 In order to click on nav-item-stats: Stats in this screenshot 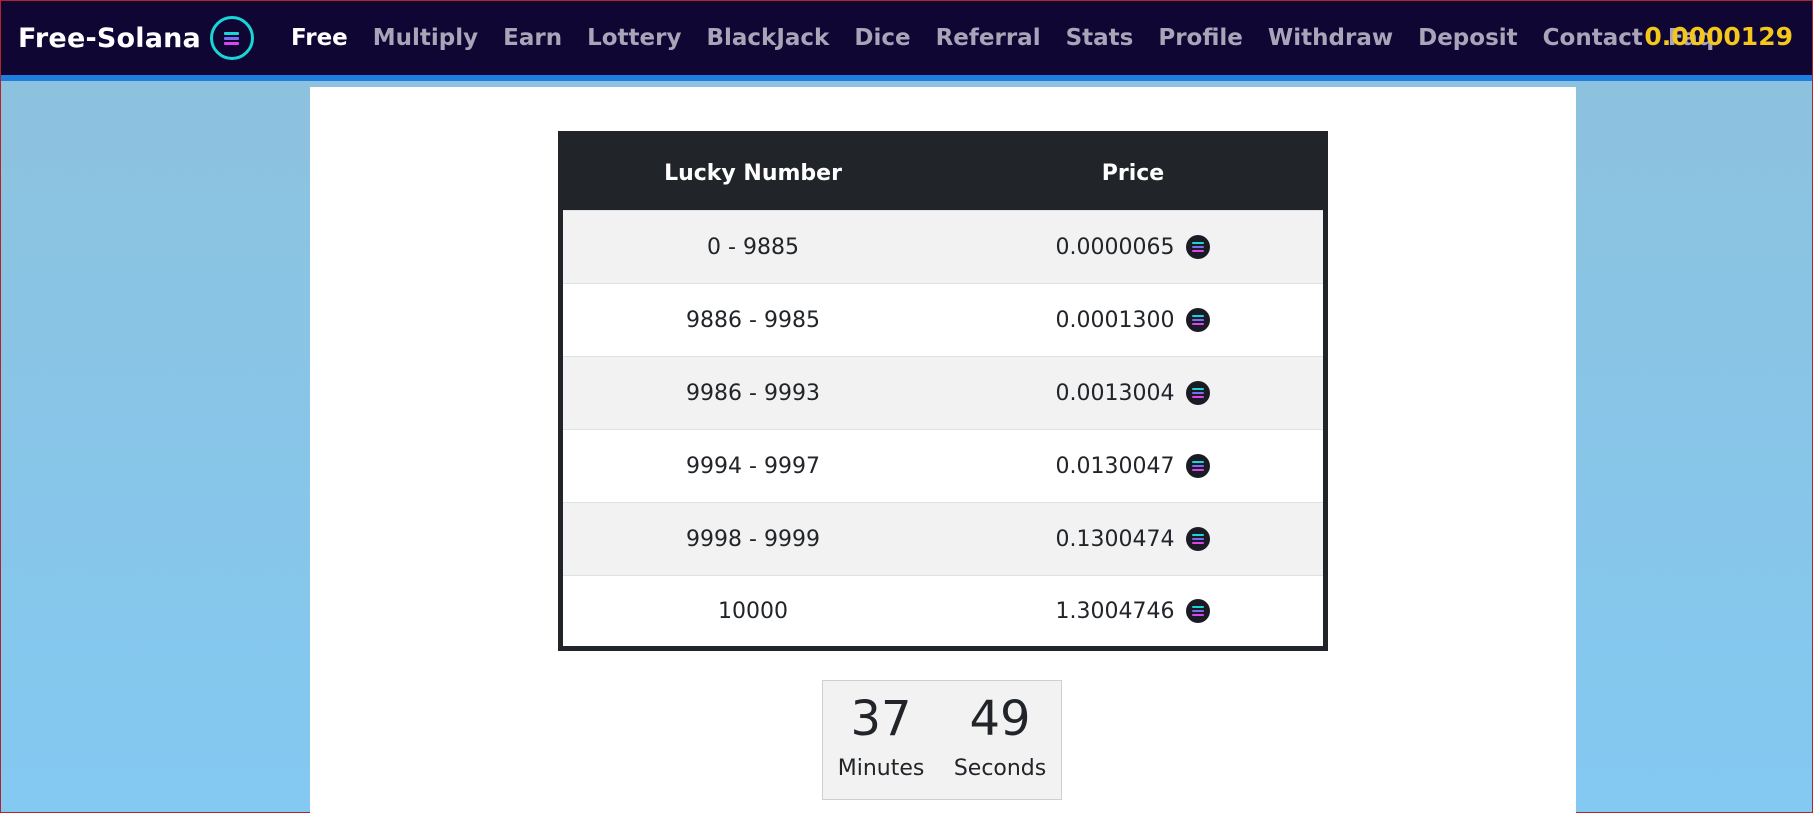, I will do `click(1100, 38)`.